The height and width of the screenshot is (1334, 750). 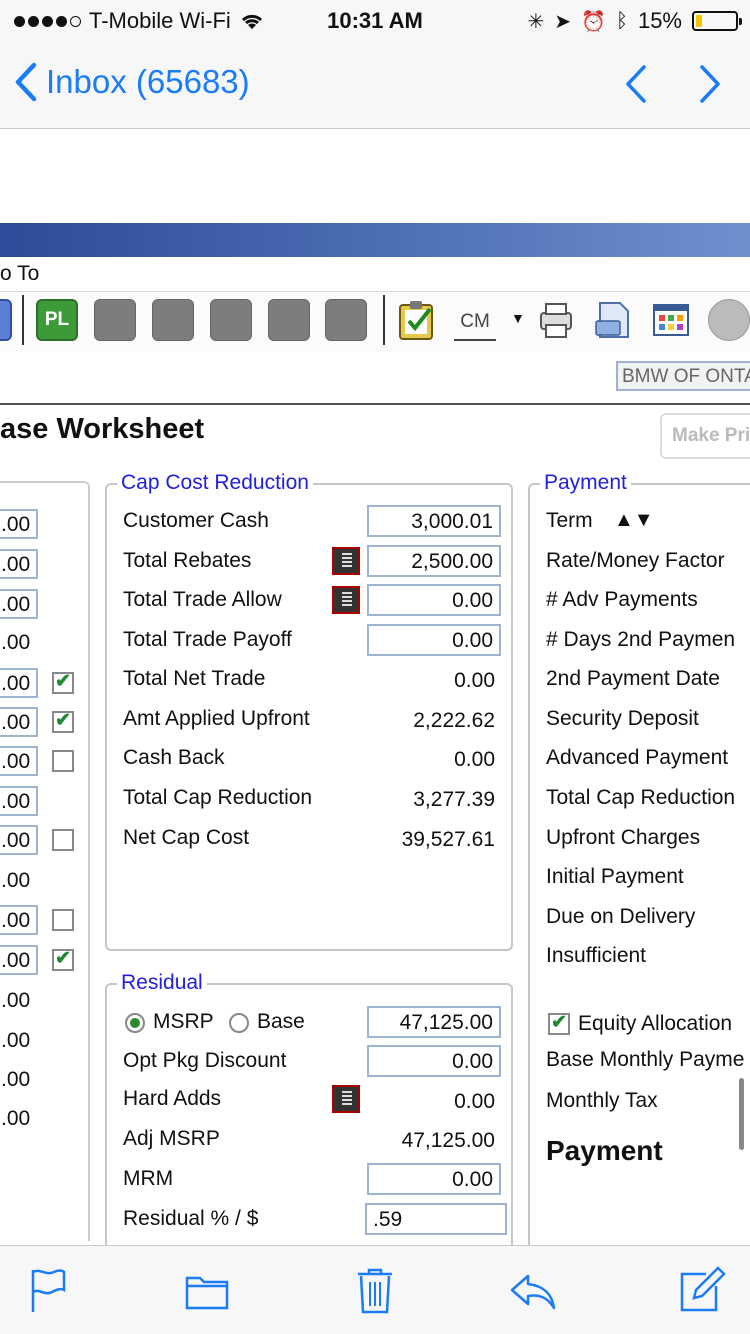 I want to click on toolbar-separator, so click(x=384, y=320).